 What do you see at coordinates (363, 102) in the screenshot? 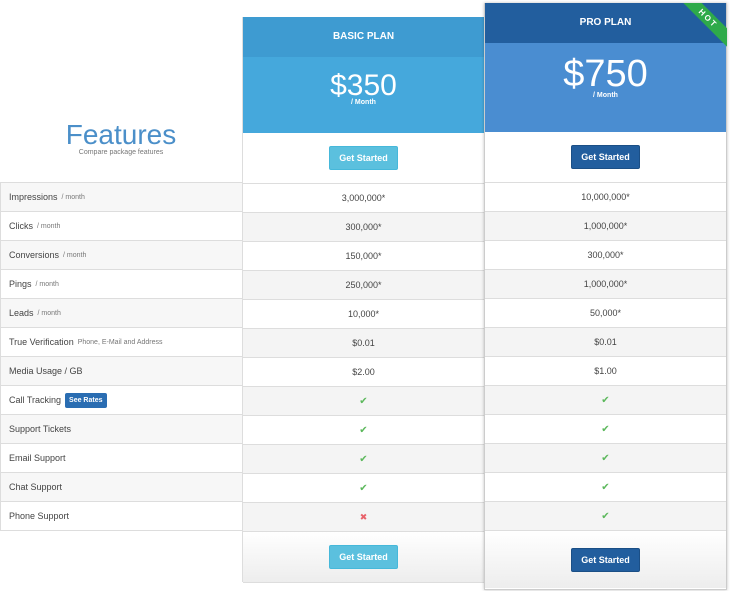
I see `basic-price-period: / Month` at bounding box center [363, 102].